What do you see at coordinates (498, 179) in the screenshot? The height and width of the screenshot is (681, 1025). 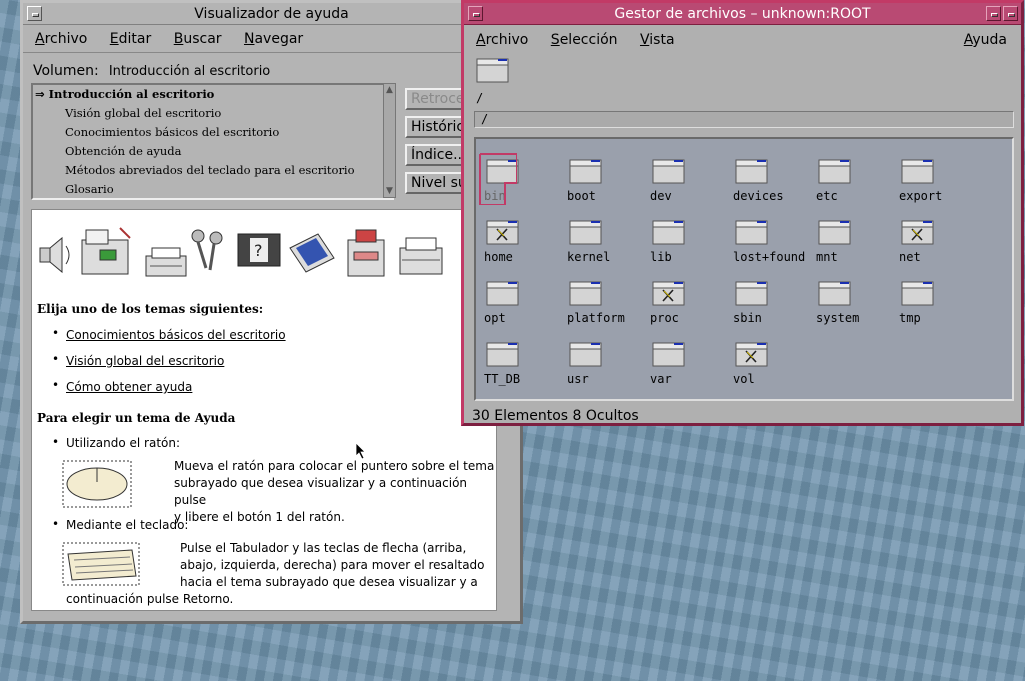 I see `selection-outline` at bounding box center [498, 179].